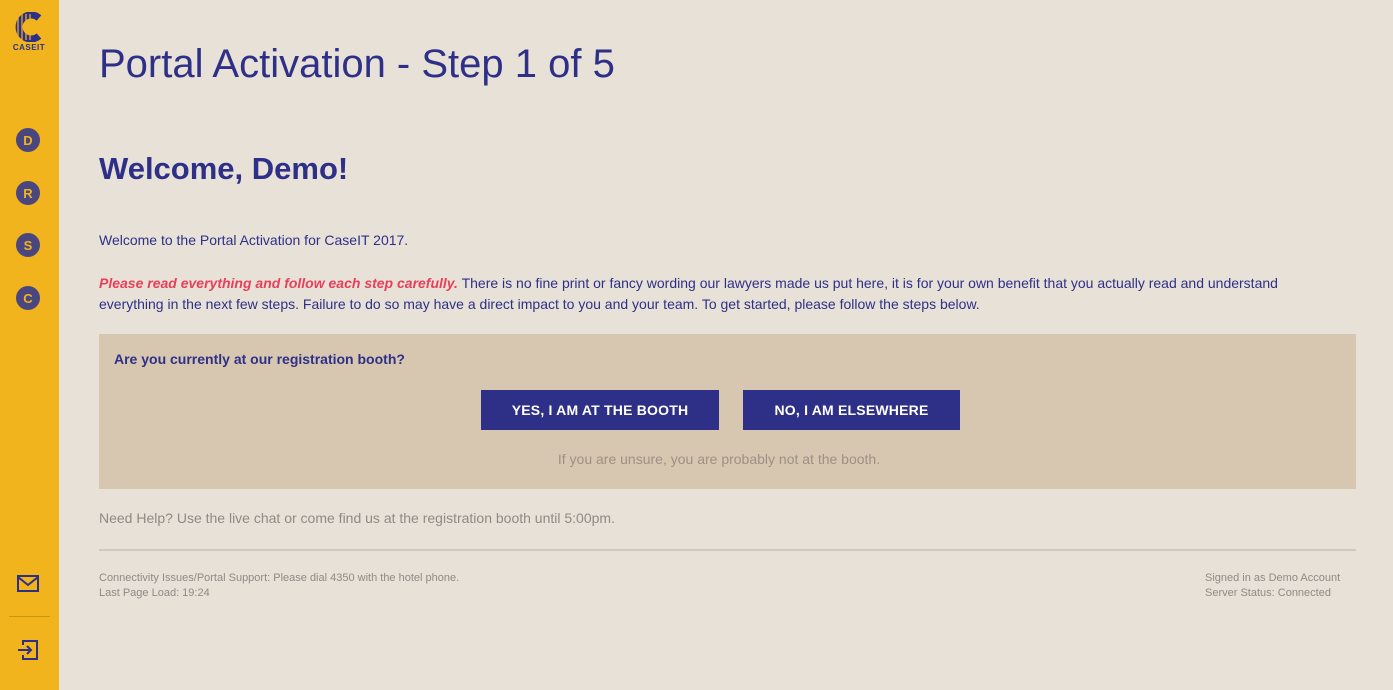 This screenshot has width=1393, height=690. What do you see at coordinates (1268, 593) in the screenshot?
I see `server-status: Server Status: Connected` at bounding box center [1268, 593].